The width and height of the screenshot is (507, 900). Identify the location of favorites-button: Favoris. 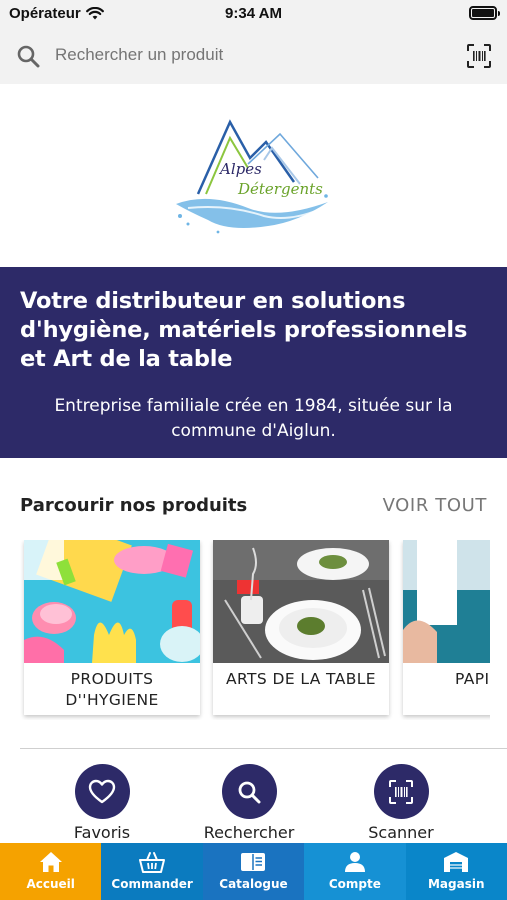
(102, 804).